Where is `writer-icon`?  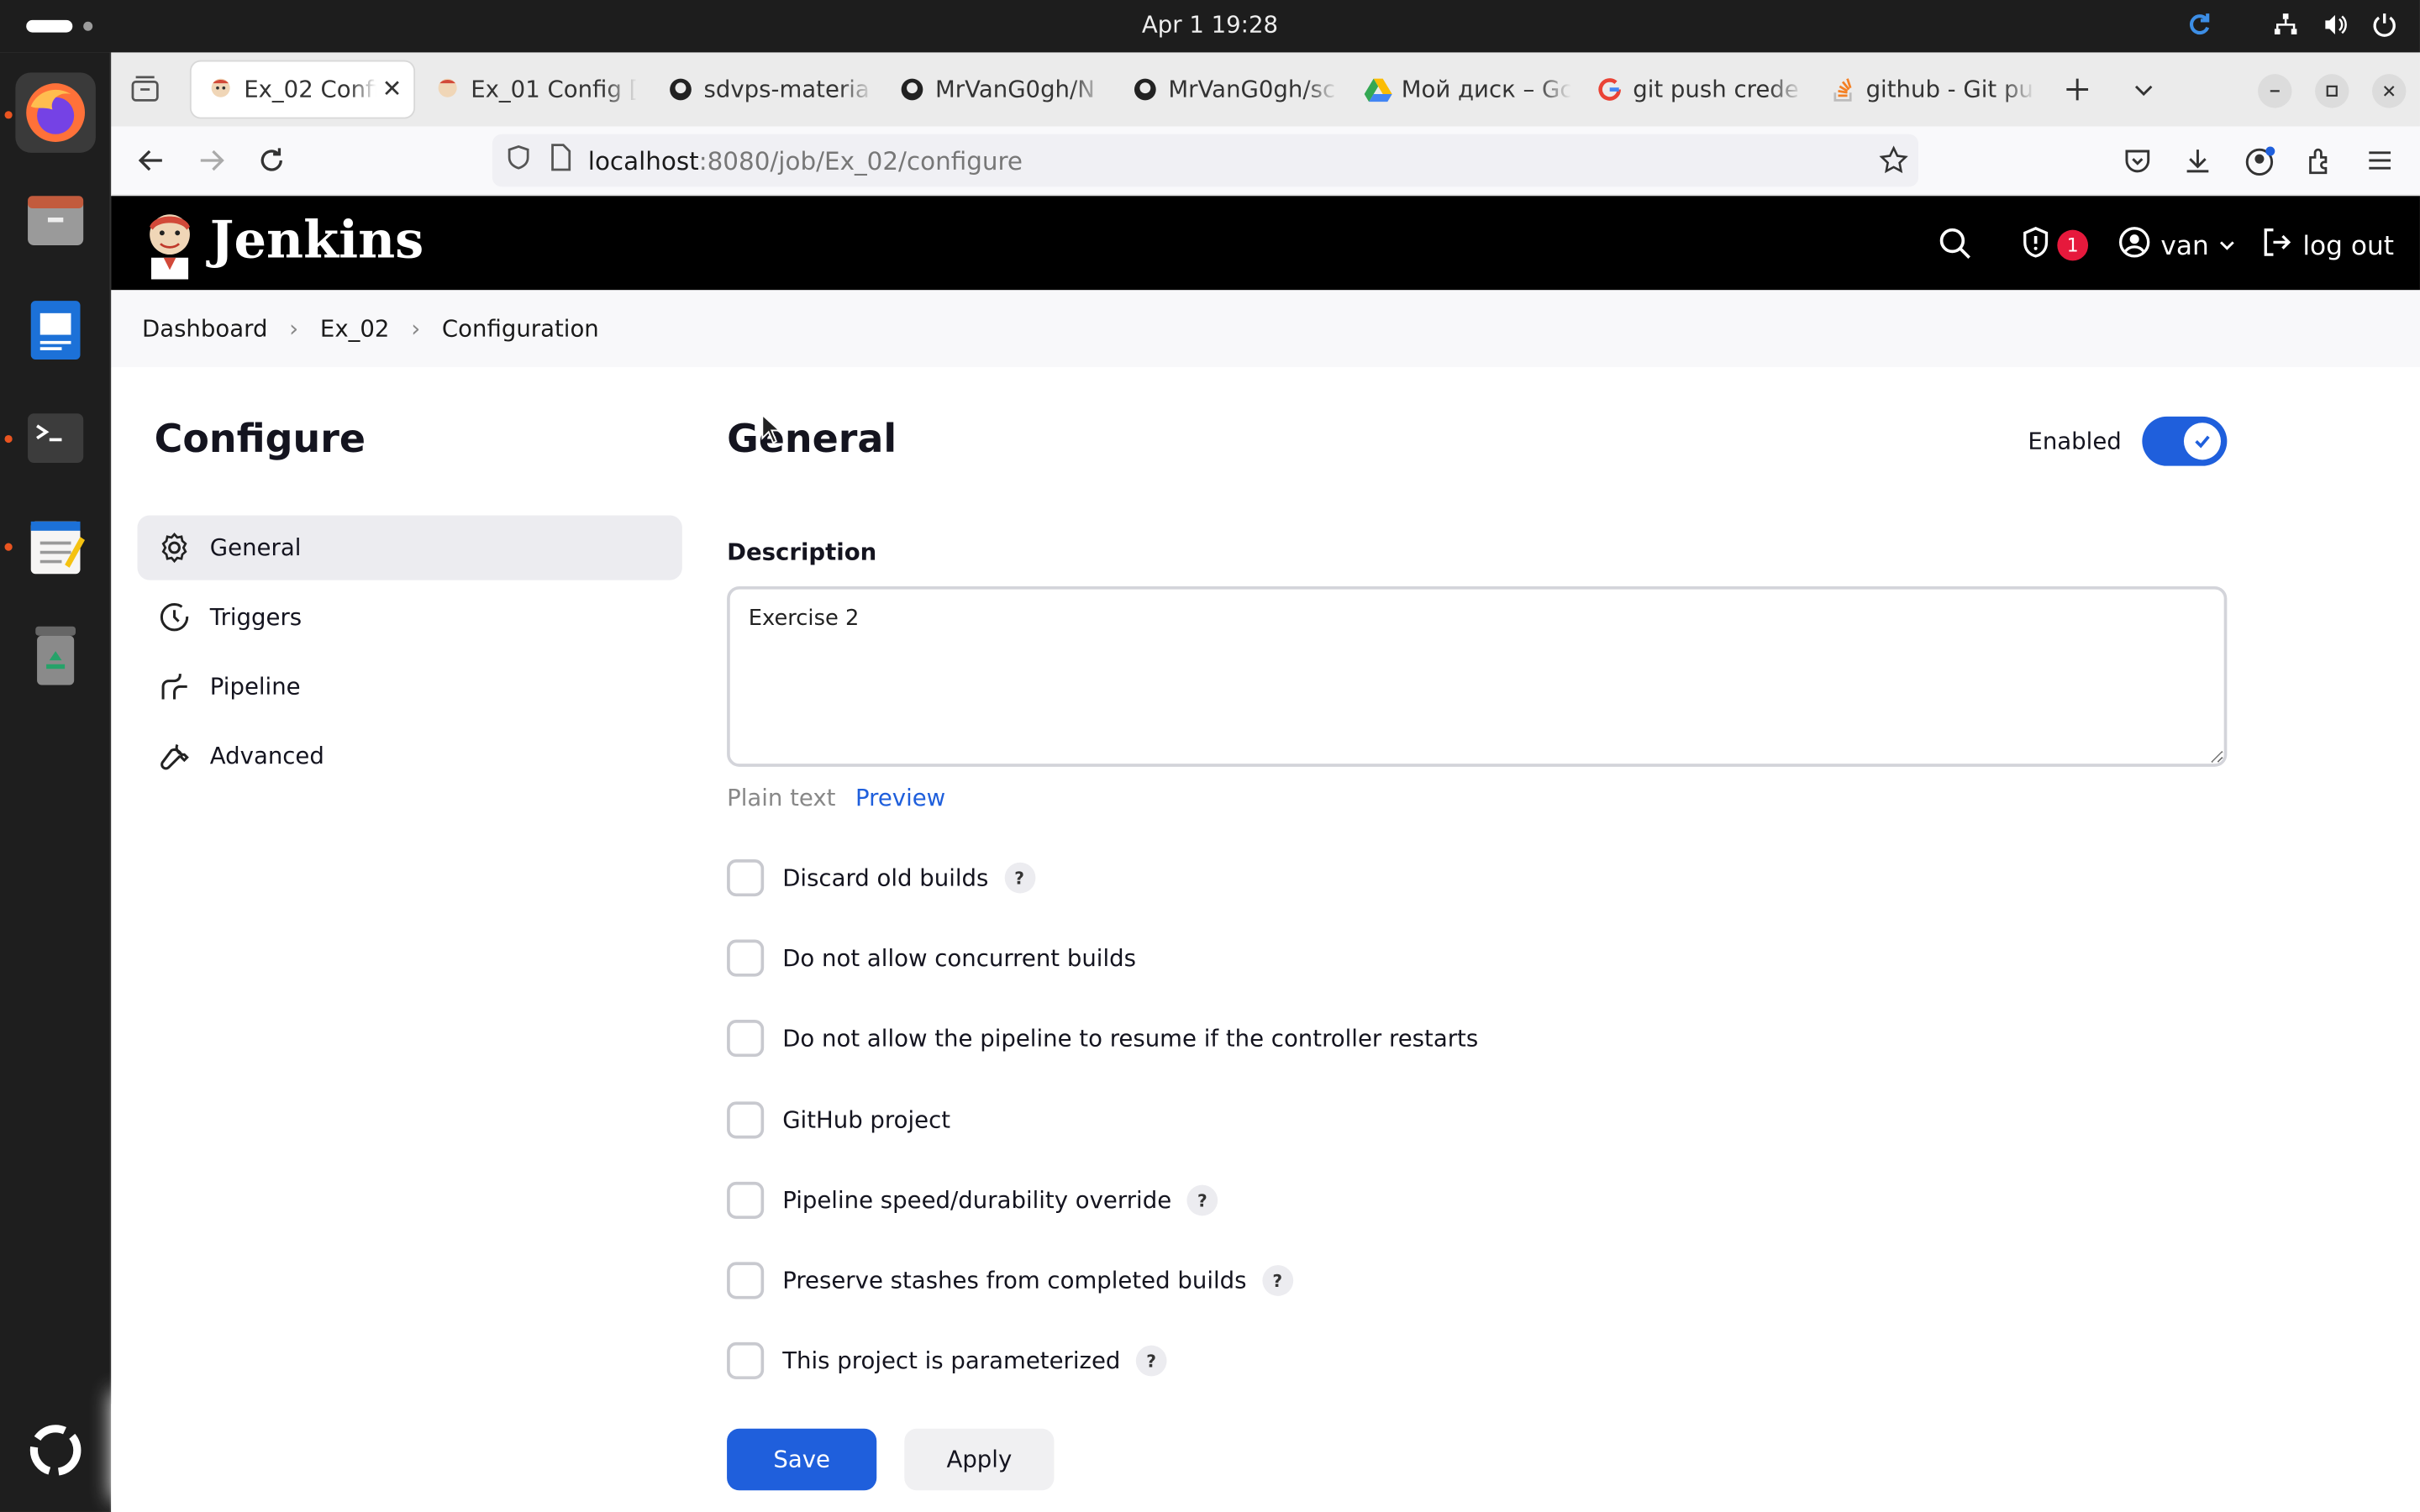 writer-icon is located at coordinates (55, 328).